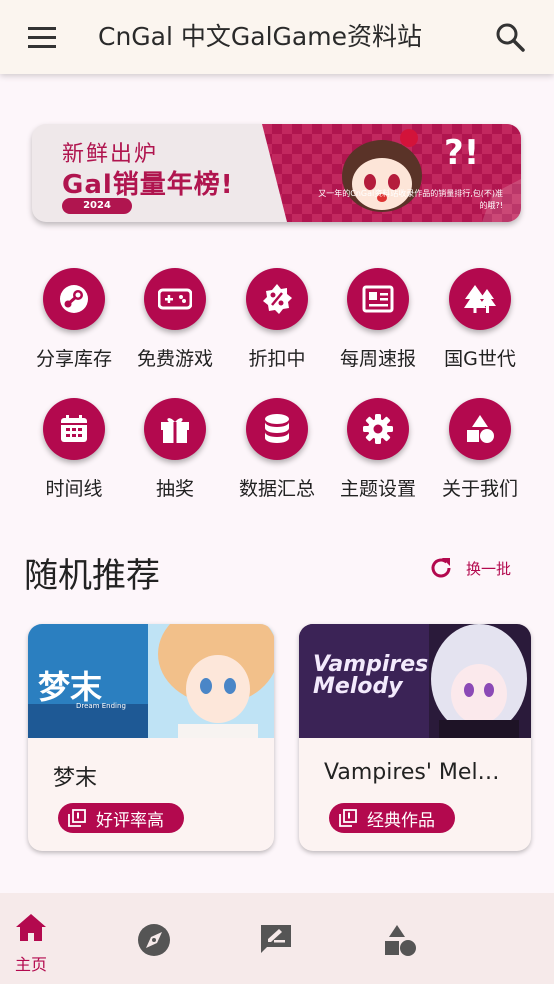 This screenshot has height=984, width=554. I want to click on quick-link-data-summary: 数据汇总, so click(277, 453).